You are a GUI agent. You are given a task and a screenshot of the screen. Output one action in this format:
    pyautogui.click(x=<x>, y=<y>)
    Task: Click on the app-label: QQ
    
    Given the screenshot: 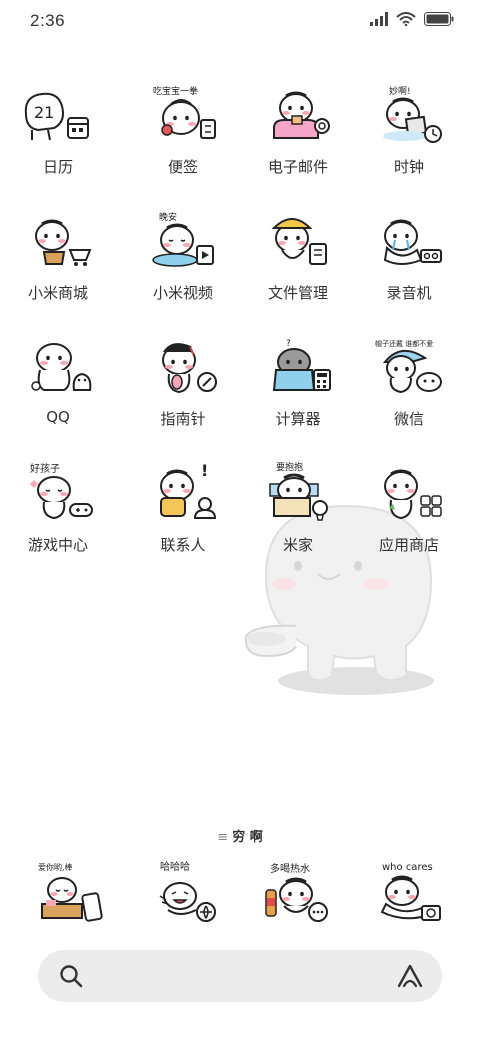 What is the action you would take?
    pyautogui.click(x=58, y=417)
    